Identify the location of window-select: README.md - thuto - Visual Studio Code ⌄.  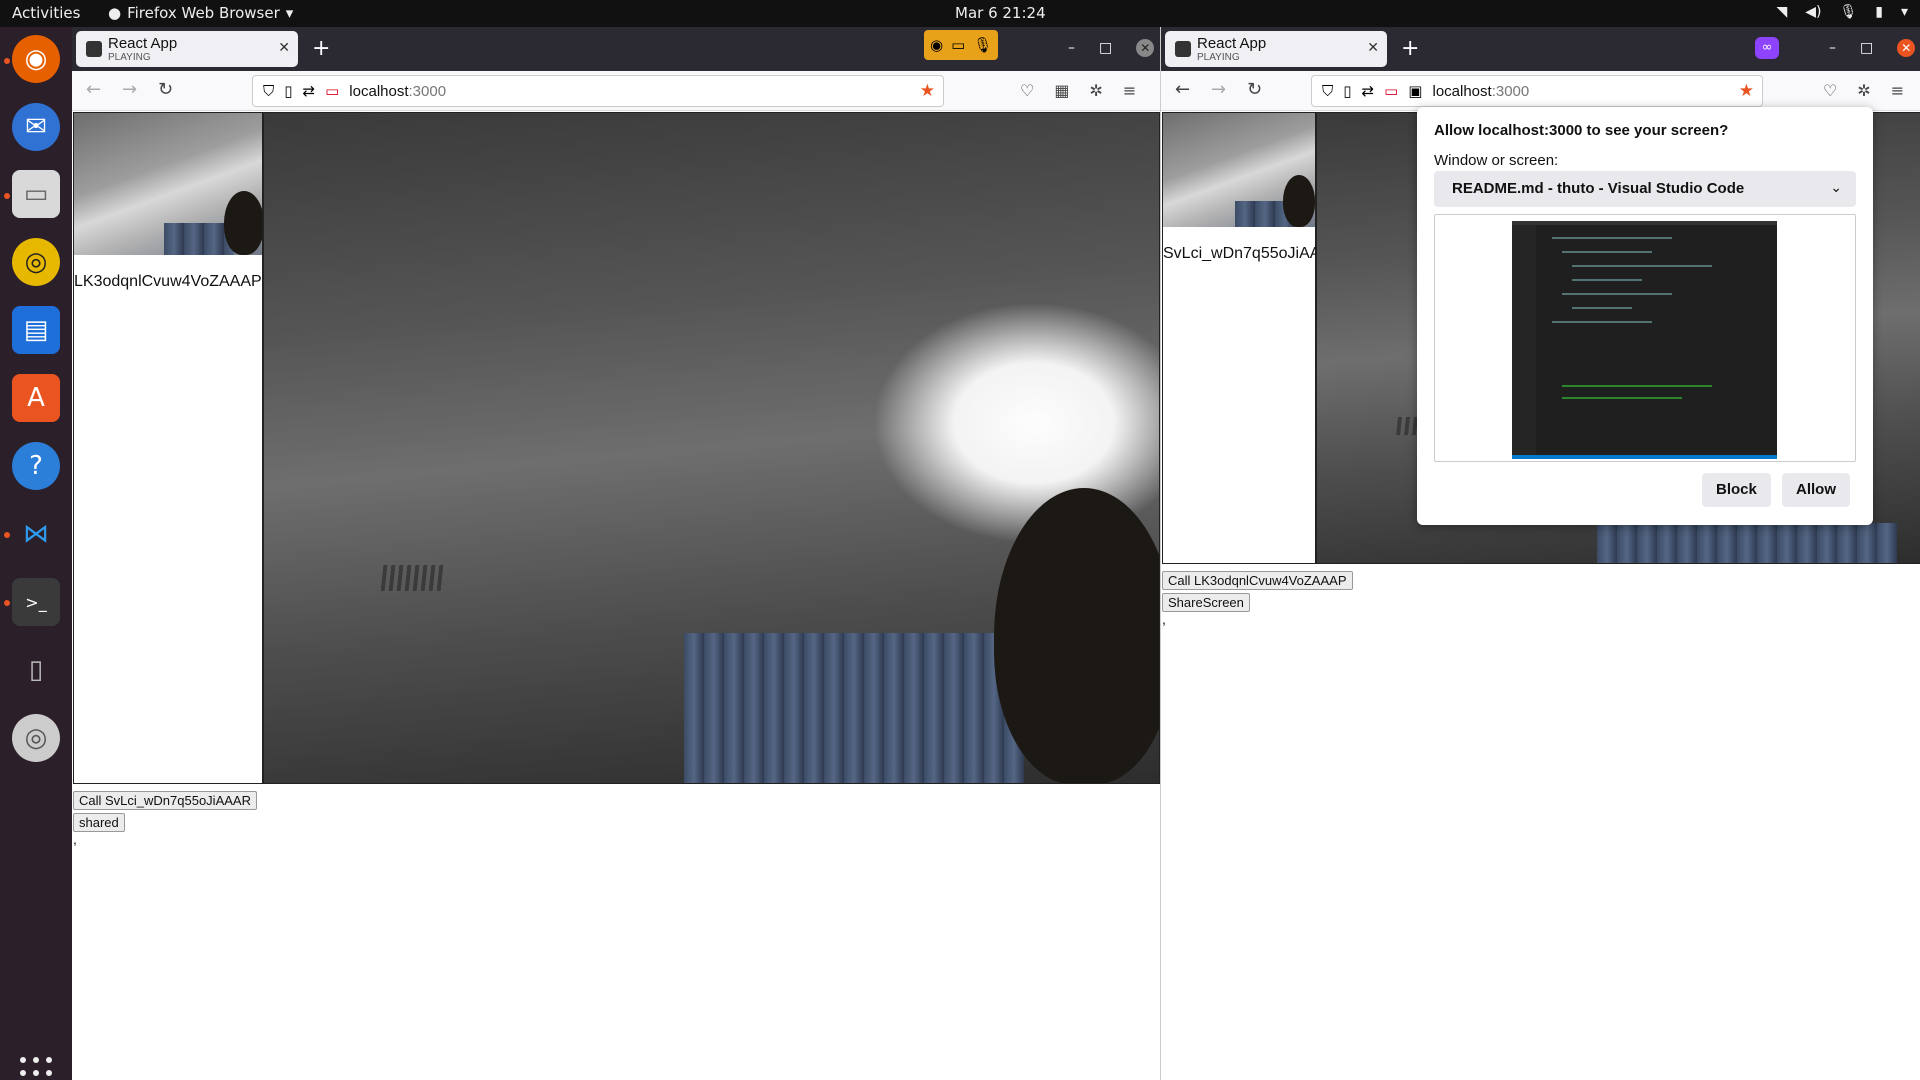
(1645, 189).